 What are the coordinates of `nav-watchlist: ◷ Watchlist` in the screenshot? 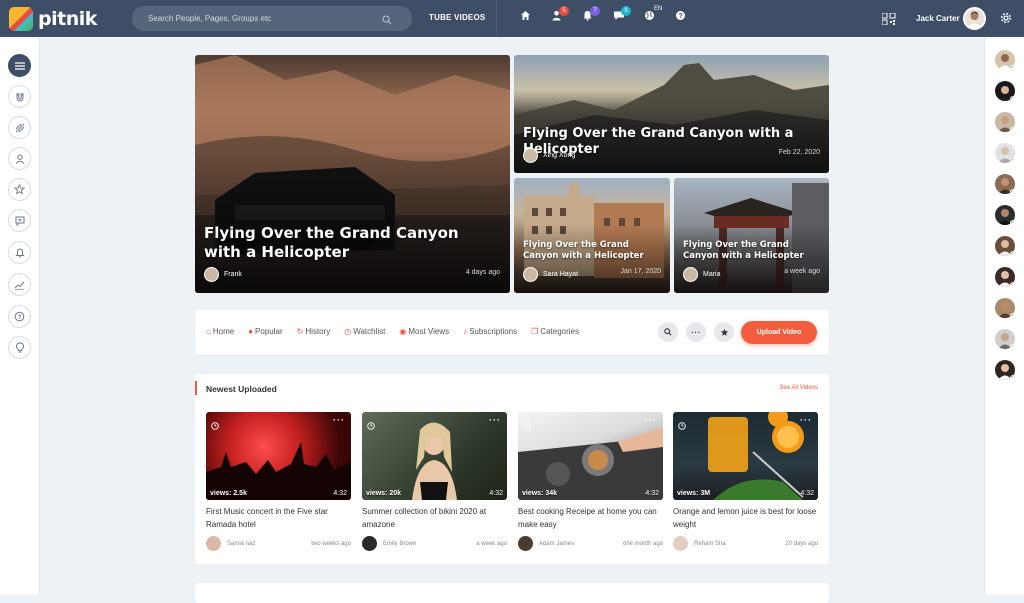 It's located at (364, 331).